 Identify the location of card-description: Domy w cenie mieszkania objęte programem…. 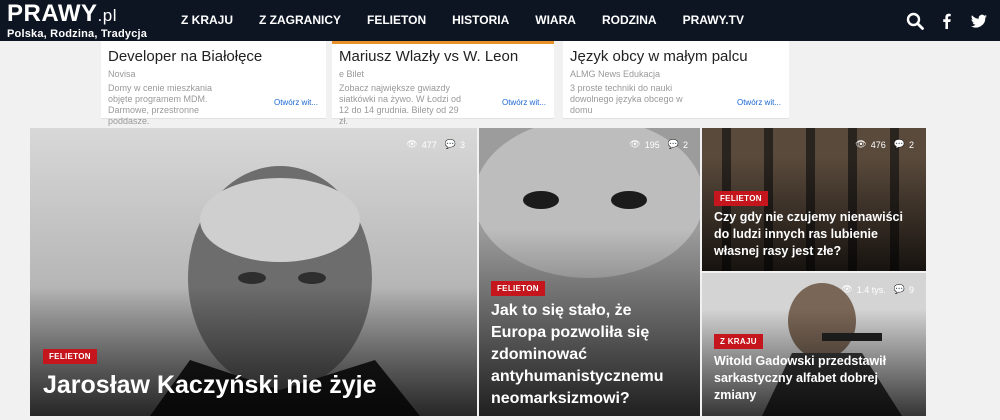
(160, 104).